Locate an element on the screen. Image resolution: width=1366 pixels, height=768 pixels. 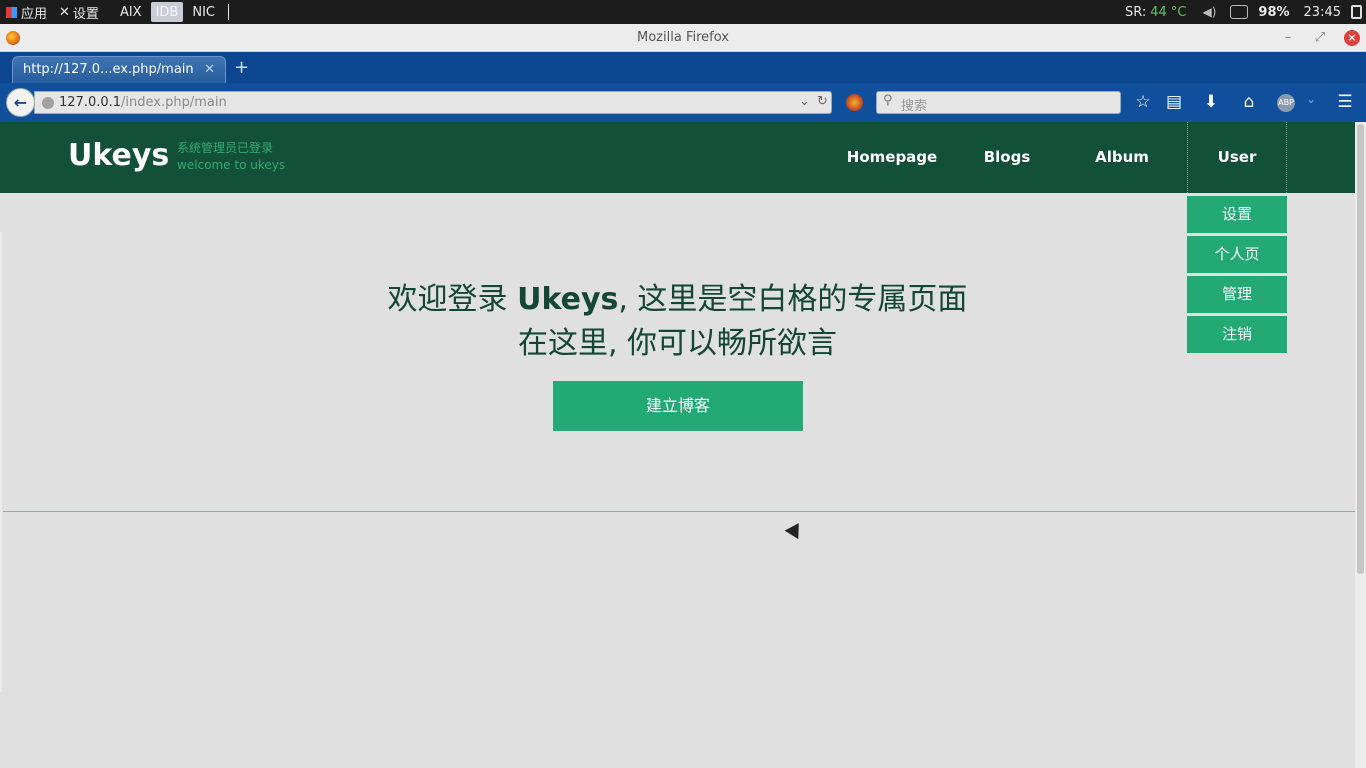
tab-title: http://127.0...ex.php/main is located at coordinates (108, 69).